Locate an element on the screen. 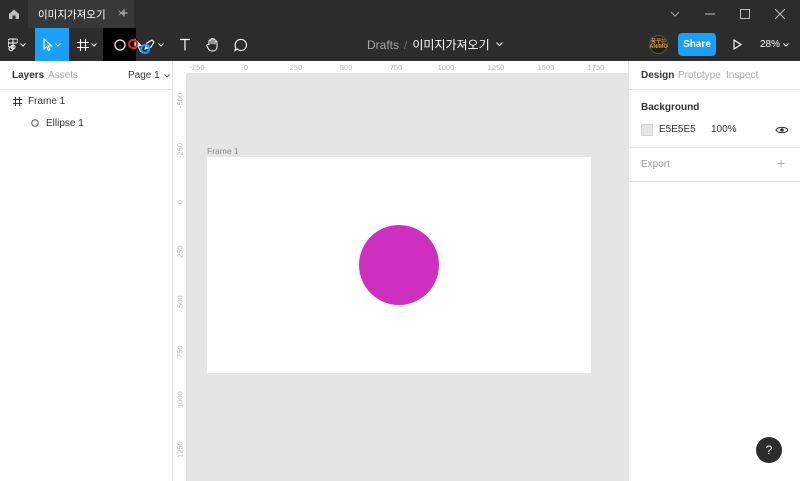 The height and width of the screenshot is (481, 800). main-menu-button is located at coordinates (17, 44).